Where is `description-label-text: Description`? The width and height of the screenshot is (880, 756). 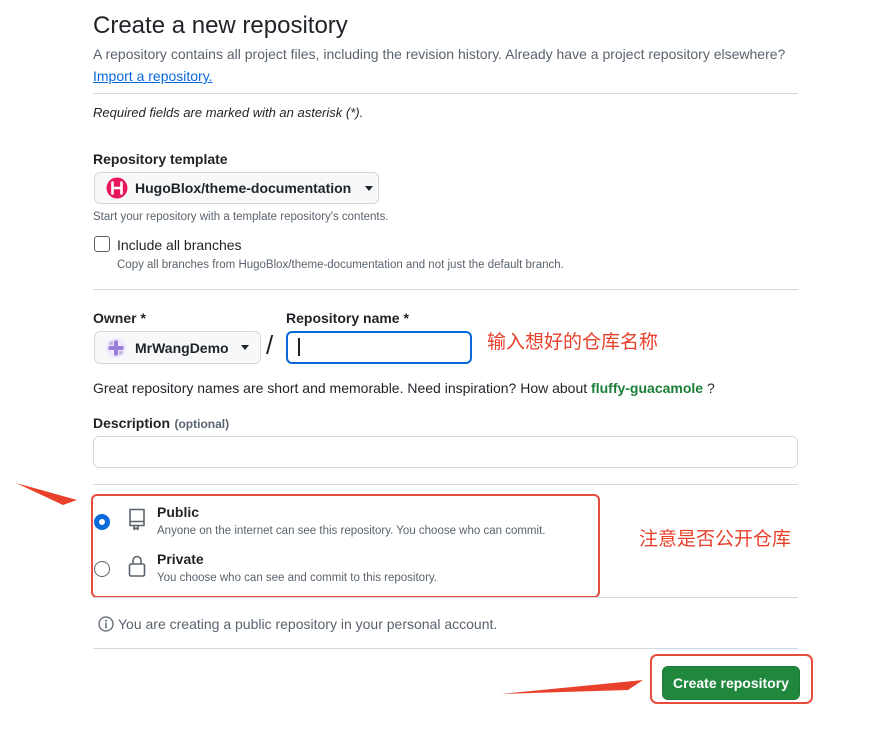 description-label-text: Description is located at coordinates (132, 423).